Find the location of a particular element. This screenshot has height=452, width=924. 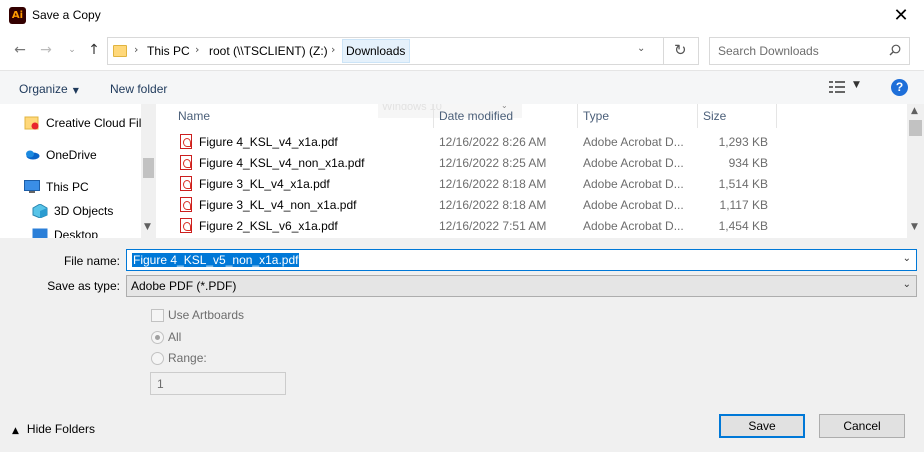

breadcrumb-root-drive: root (\\TSCLIENT) (Z:) is located at coordinates (268, 51).